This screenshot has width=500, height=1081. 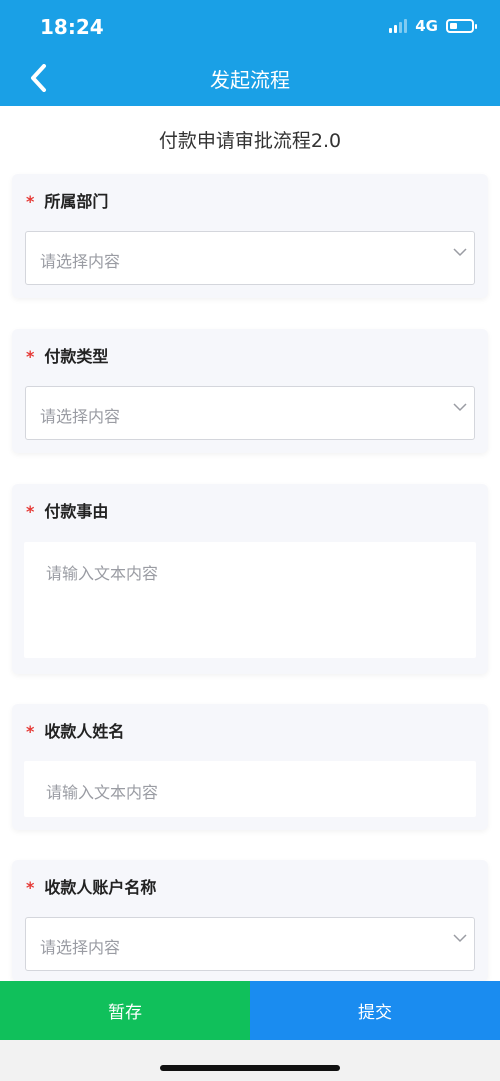 What do you see at coordinates (84, 731) in the screenshot?
I see `field-label-text: 收款人姓名` at bounding box center [84, 731].